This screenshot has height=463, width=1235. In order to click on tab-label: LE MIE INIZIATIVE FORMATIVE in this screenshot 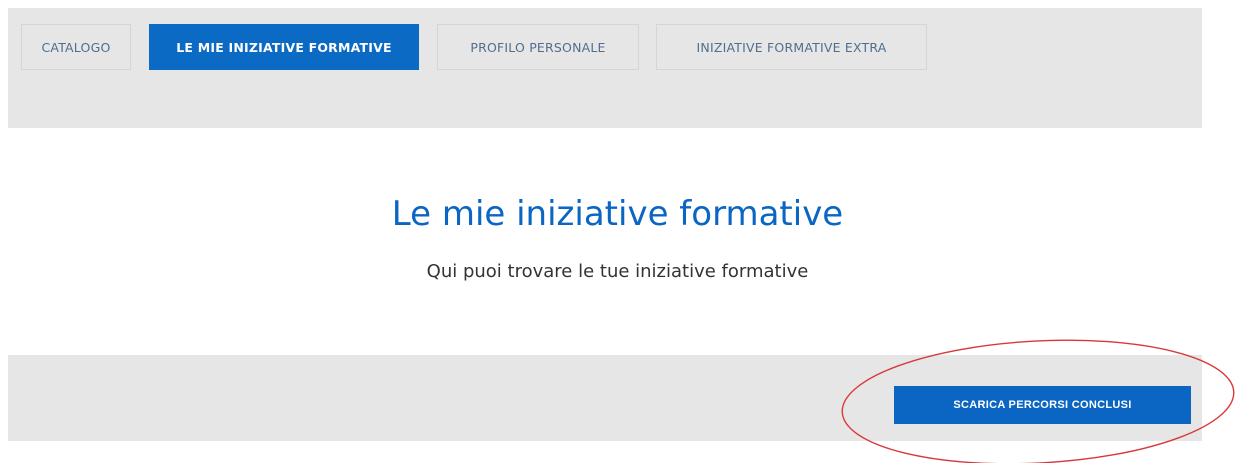, I will do `click(284, 47)`.